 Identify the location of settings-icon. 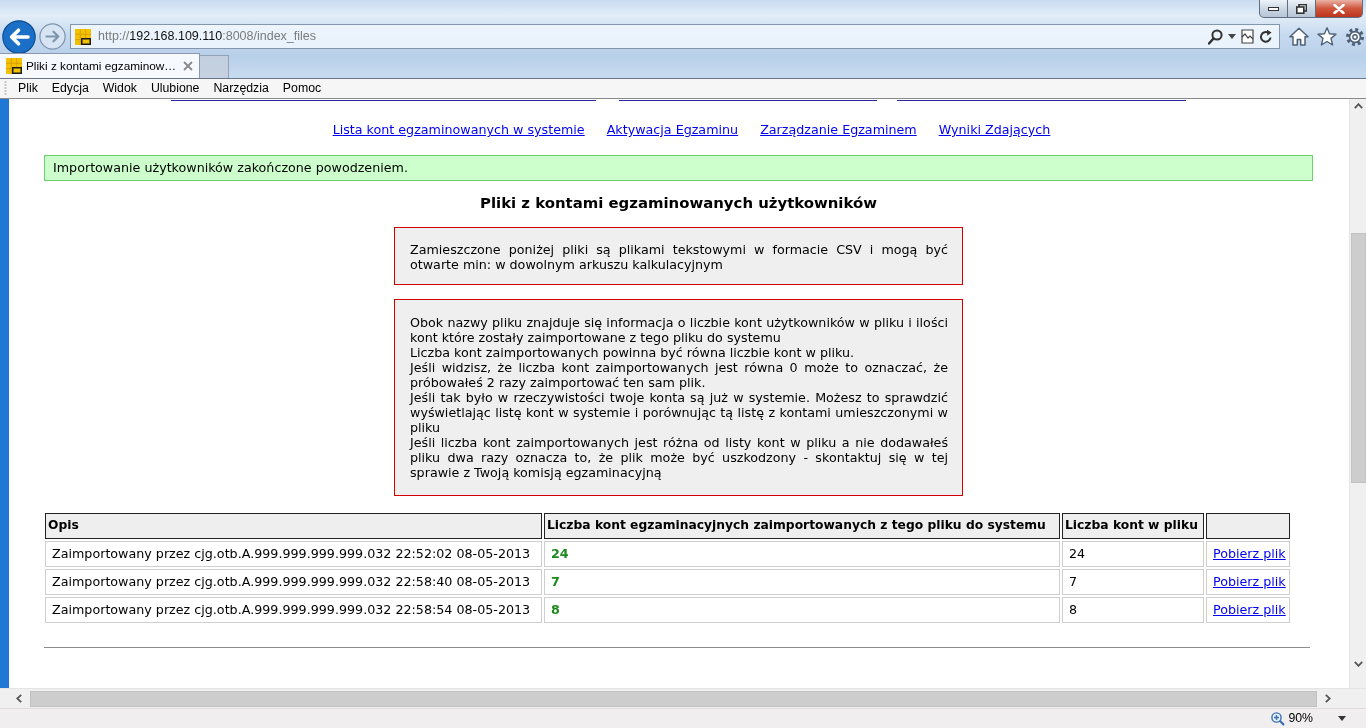
(1355, 36).